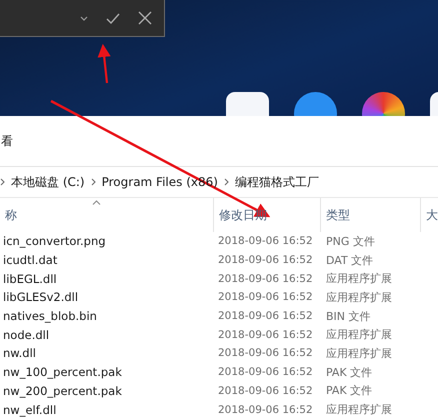  What do you see at coordinates (106, 215) in the screenshot?
I see `column-header: 称` at bounding box center [106, 215].